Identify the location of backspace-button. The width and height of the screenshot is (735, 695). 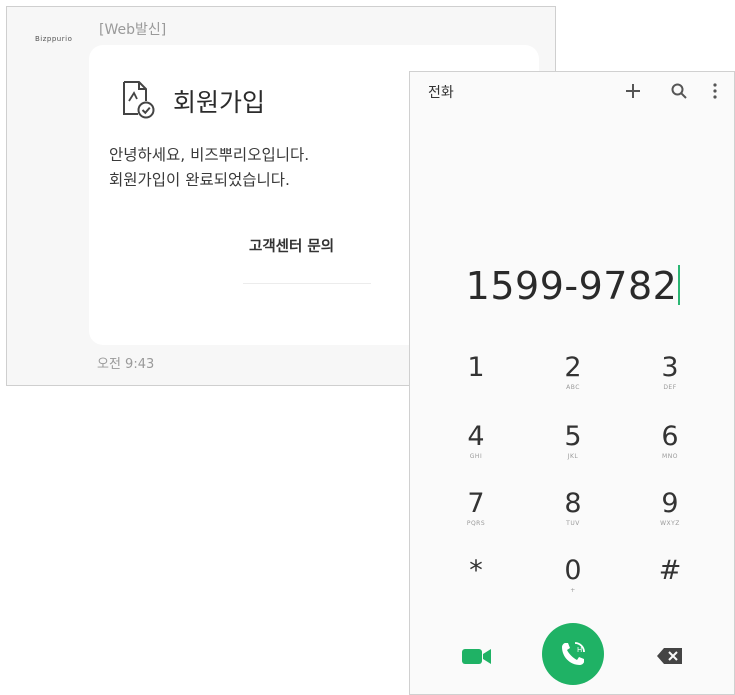
(670, 656).